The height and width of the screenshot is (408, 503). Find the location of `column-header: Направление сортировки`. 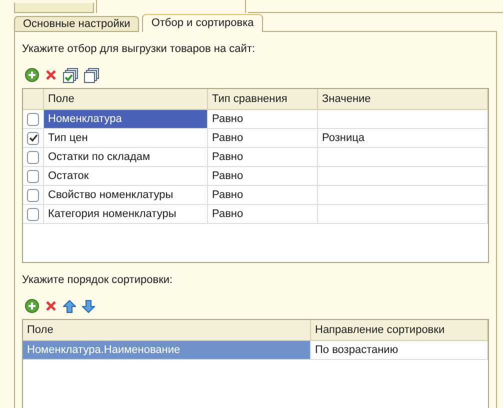

column-header: Направление сортировки is located at coordinates (399, 330).